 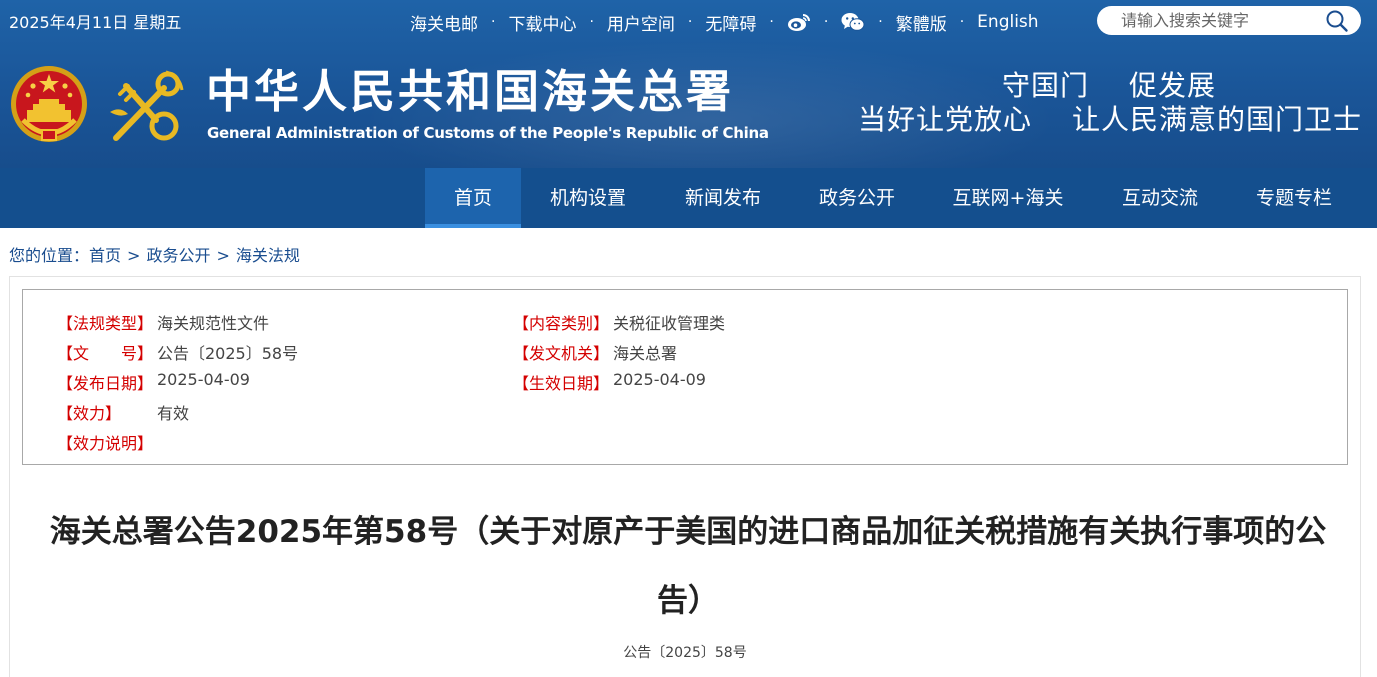 I want to click on meta-value: 关税征收管理类, so click(x=669, y=323).